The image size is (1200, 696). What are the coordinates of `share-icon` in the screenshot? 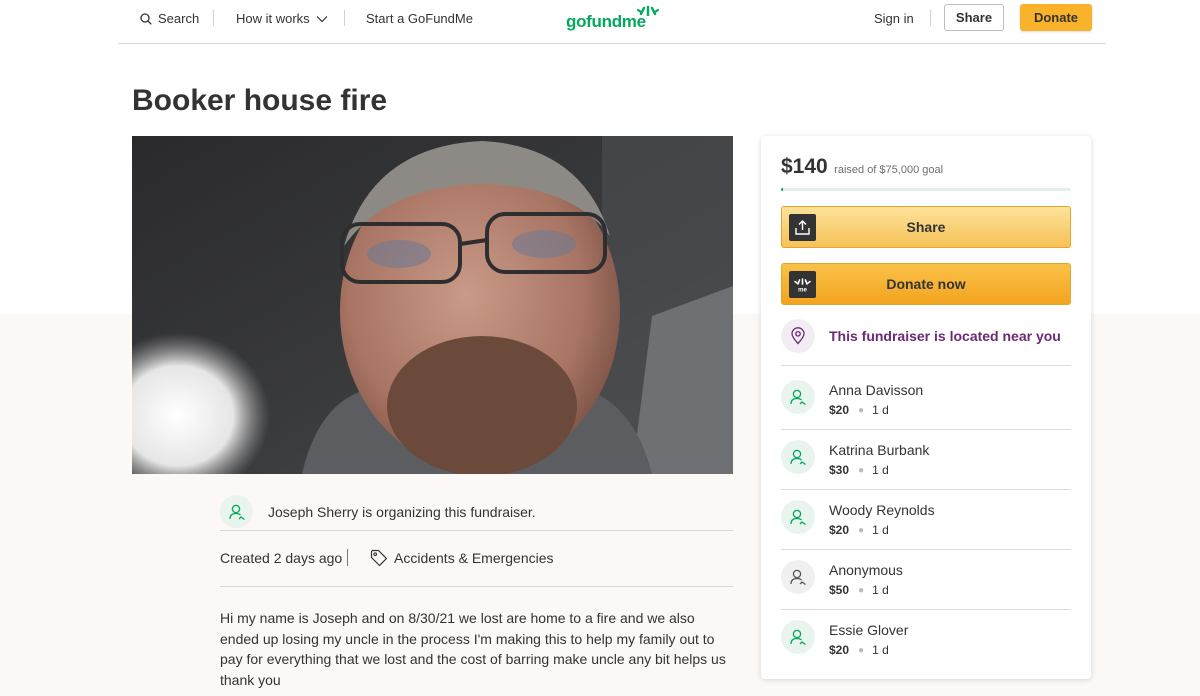 It's located at (802, 227).